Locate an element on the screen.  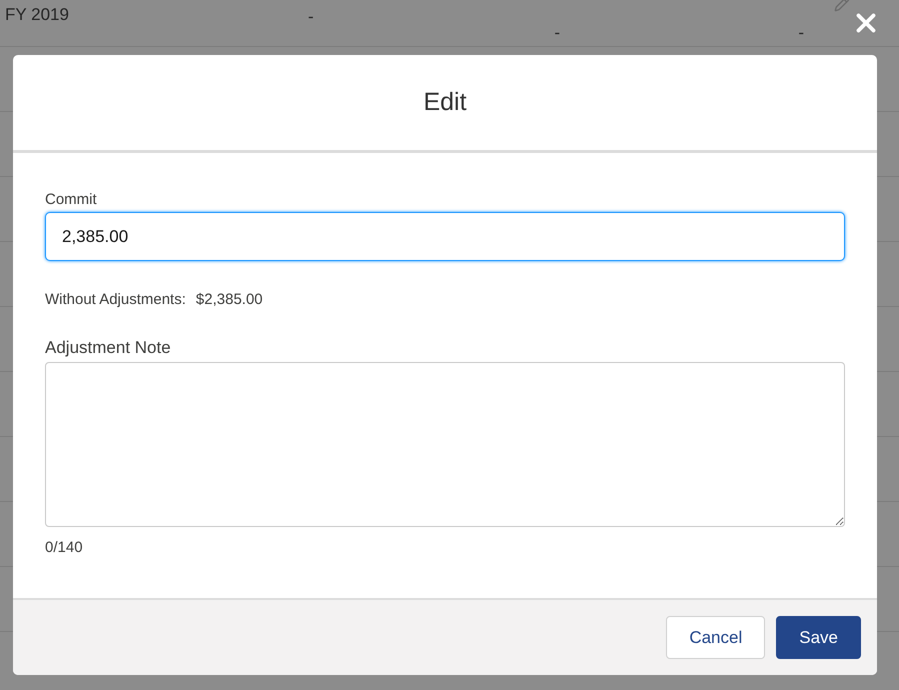
field-label: Adjustment Note is located at coordinates (108, 348).